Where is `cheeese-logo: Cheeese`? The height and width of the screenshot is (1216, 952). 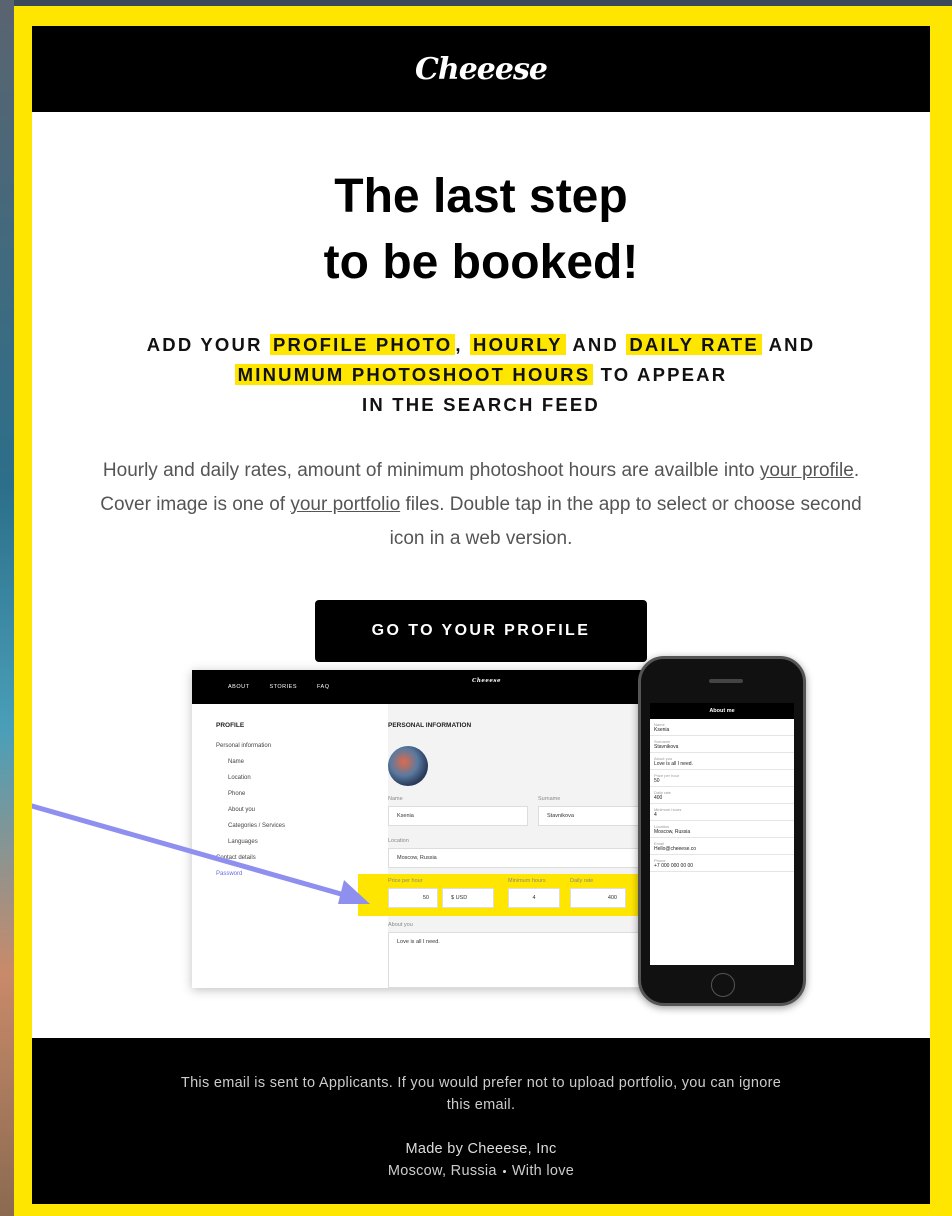
cheeese-logo: Cheeese is located at coordinates (481, 69).